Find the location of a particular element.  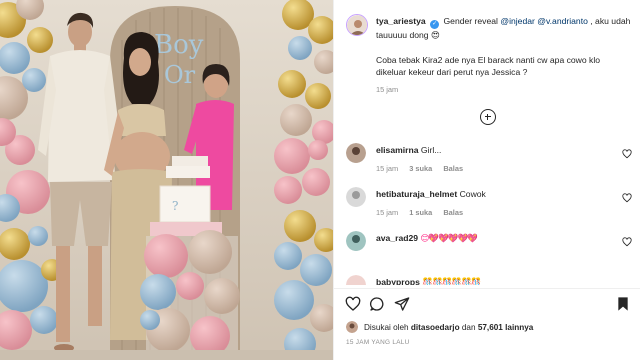

comment-likes: 1 suka is located at coordinates (420, 212).